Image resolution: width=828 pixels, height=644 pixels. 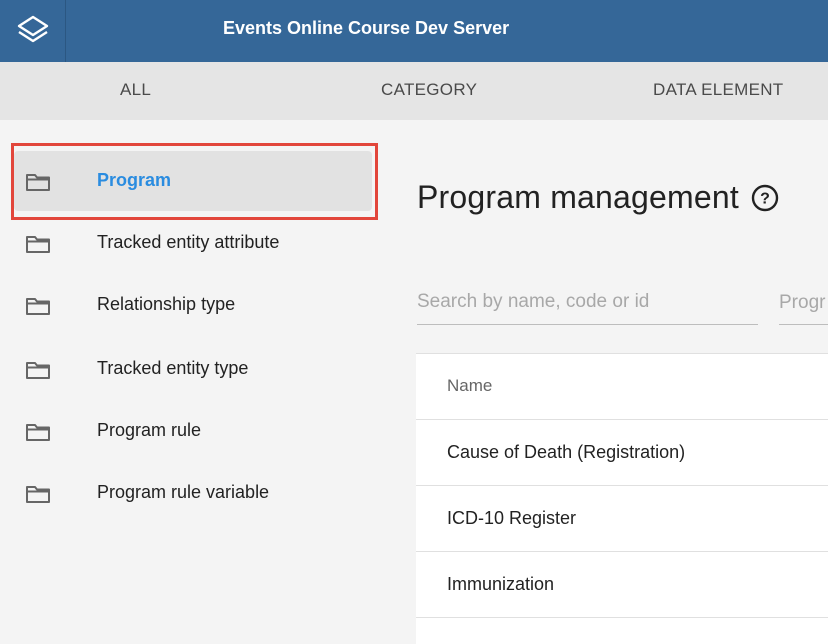 I want to click on help-circle-icon: ?, so click(x=765, y=200).